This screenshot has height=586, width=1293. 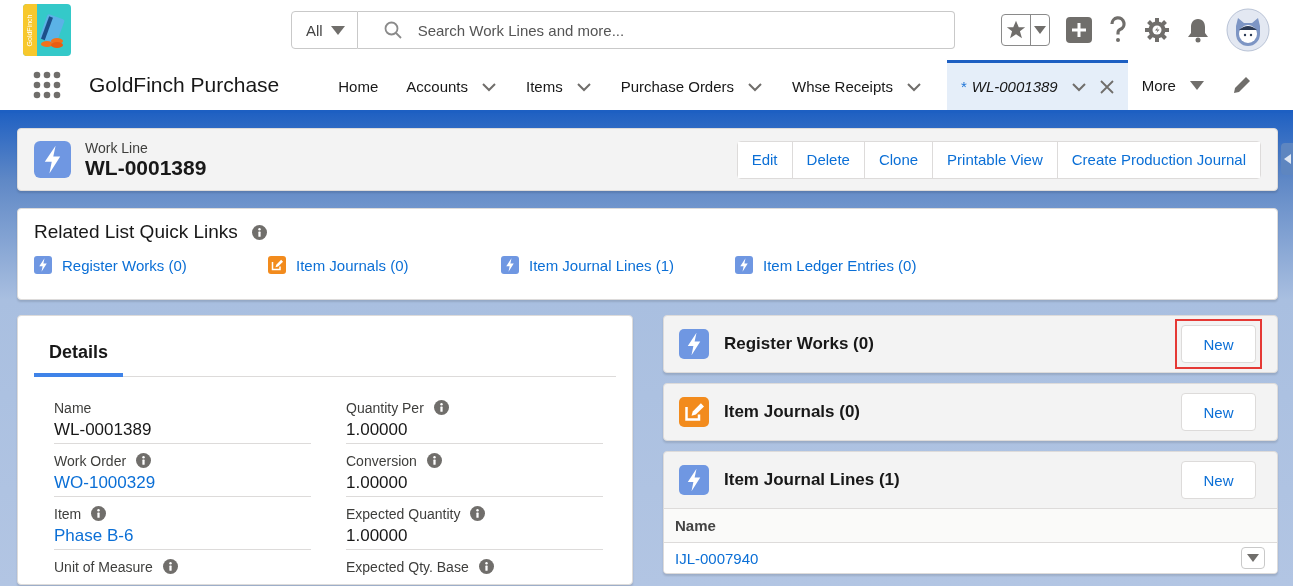 I want to click on field-label: Quantity Per, so click(x=385, y=407).